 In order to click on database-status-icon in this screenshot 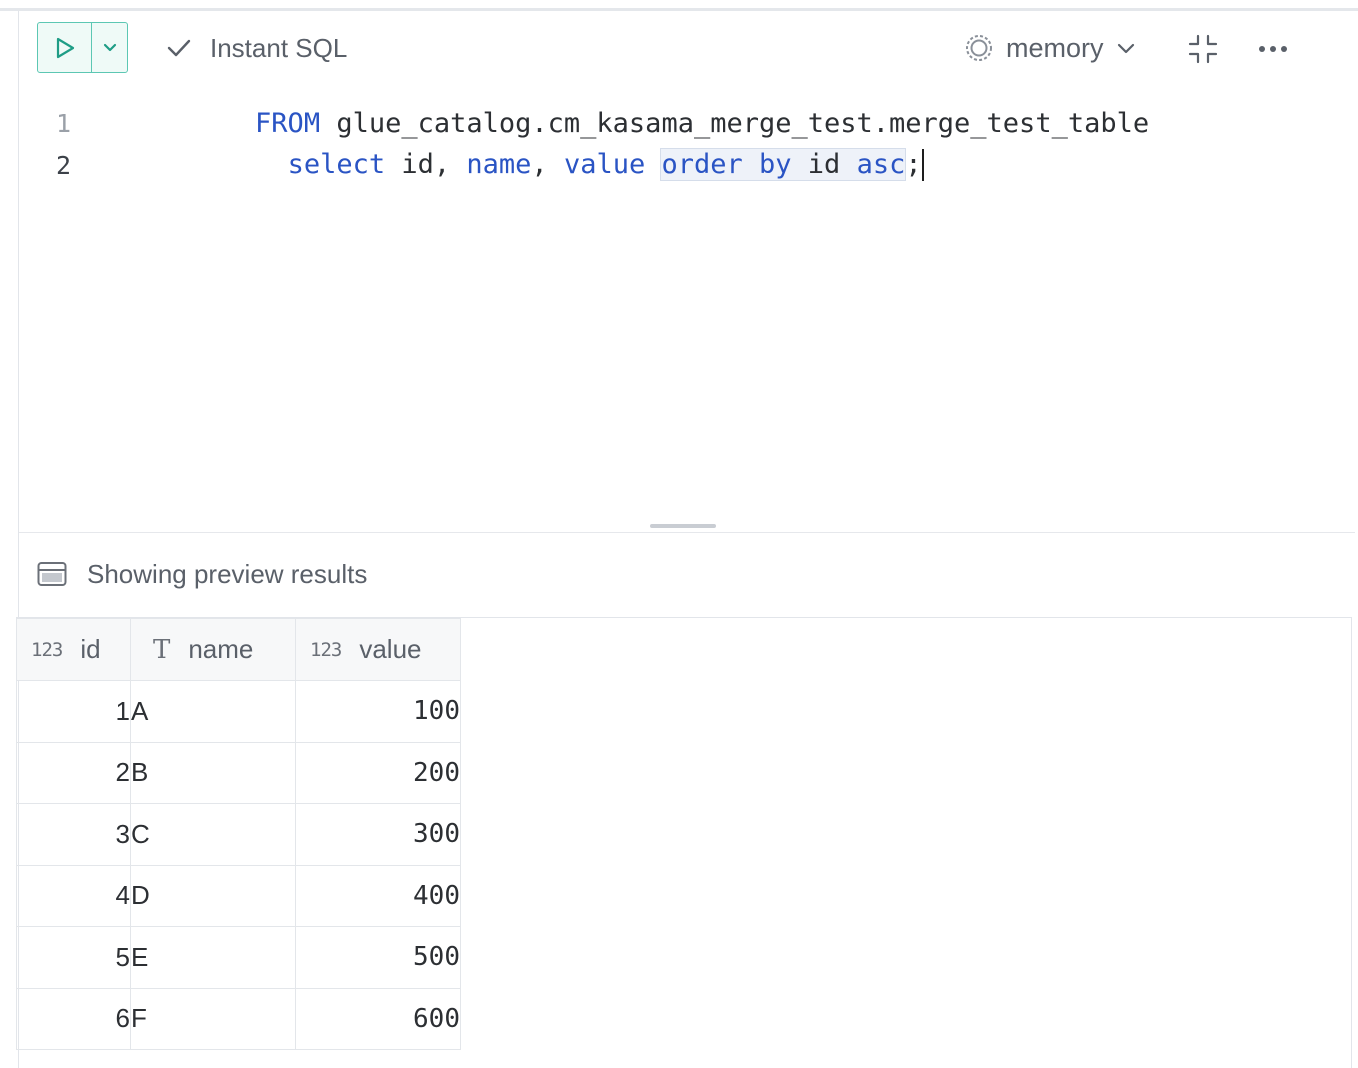, I will do `click(979, 48)`.